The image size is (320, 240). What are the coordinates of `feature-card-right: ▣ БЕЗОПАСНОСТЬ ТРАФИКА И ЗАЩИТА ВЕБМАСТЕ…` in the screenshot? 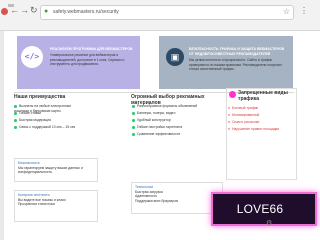 It's located at (226, 62).